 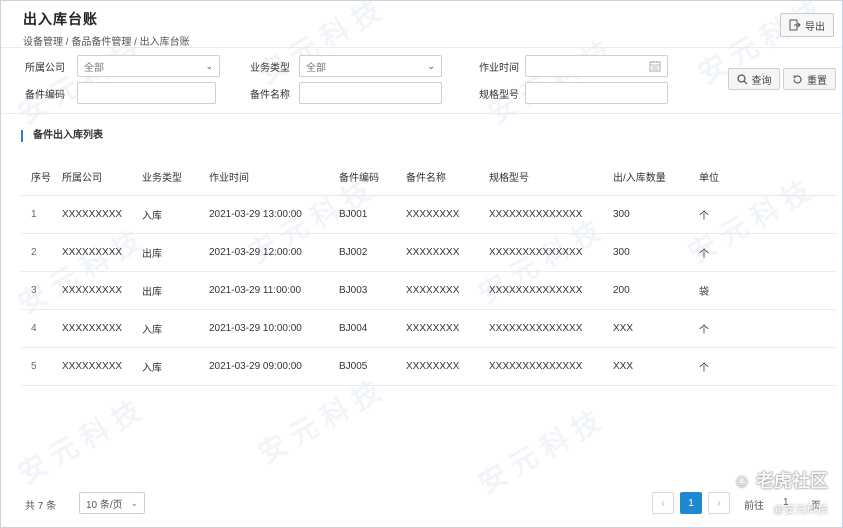 I want to click on spec-label: 规格型号, so click(x=499, y=95).